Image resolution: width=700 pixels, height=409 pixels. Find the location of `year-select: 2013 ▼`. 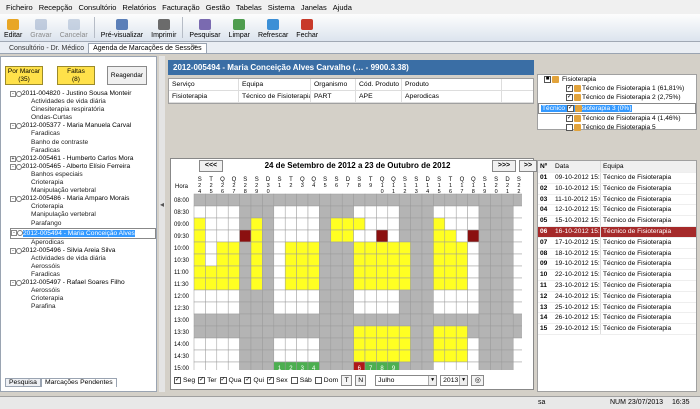

year-select: 2013 ▼ is located at coordinates (454, 380).